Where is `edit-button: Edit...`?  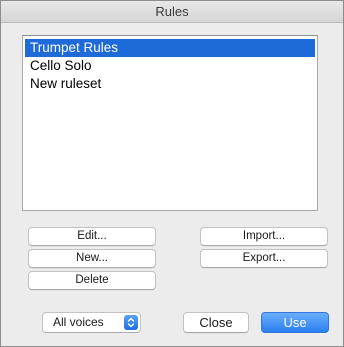 edit-button: Edit... is located at coordinates (92, 236).